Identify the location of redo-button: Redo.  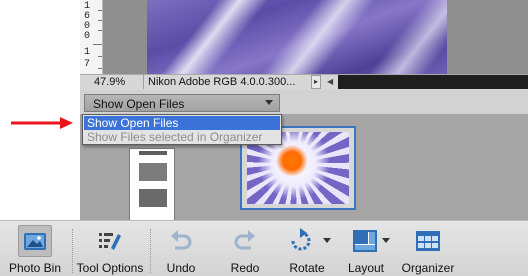
(245, 248).